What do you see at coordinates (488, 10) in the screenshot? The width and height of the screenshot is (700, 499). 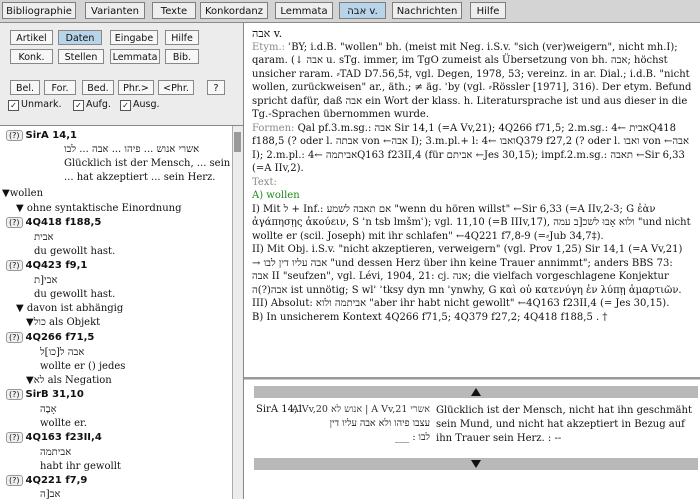 I see `tab-hilfe: Hilfe` at bounding box center [488, 10].